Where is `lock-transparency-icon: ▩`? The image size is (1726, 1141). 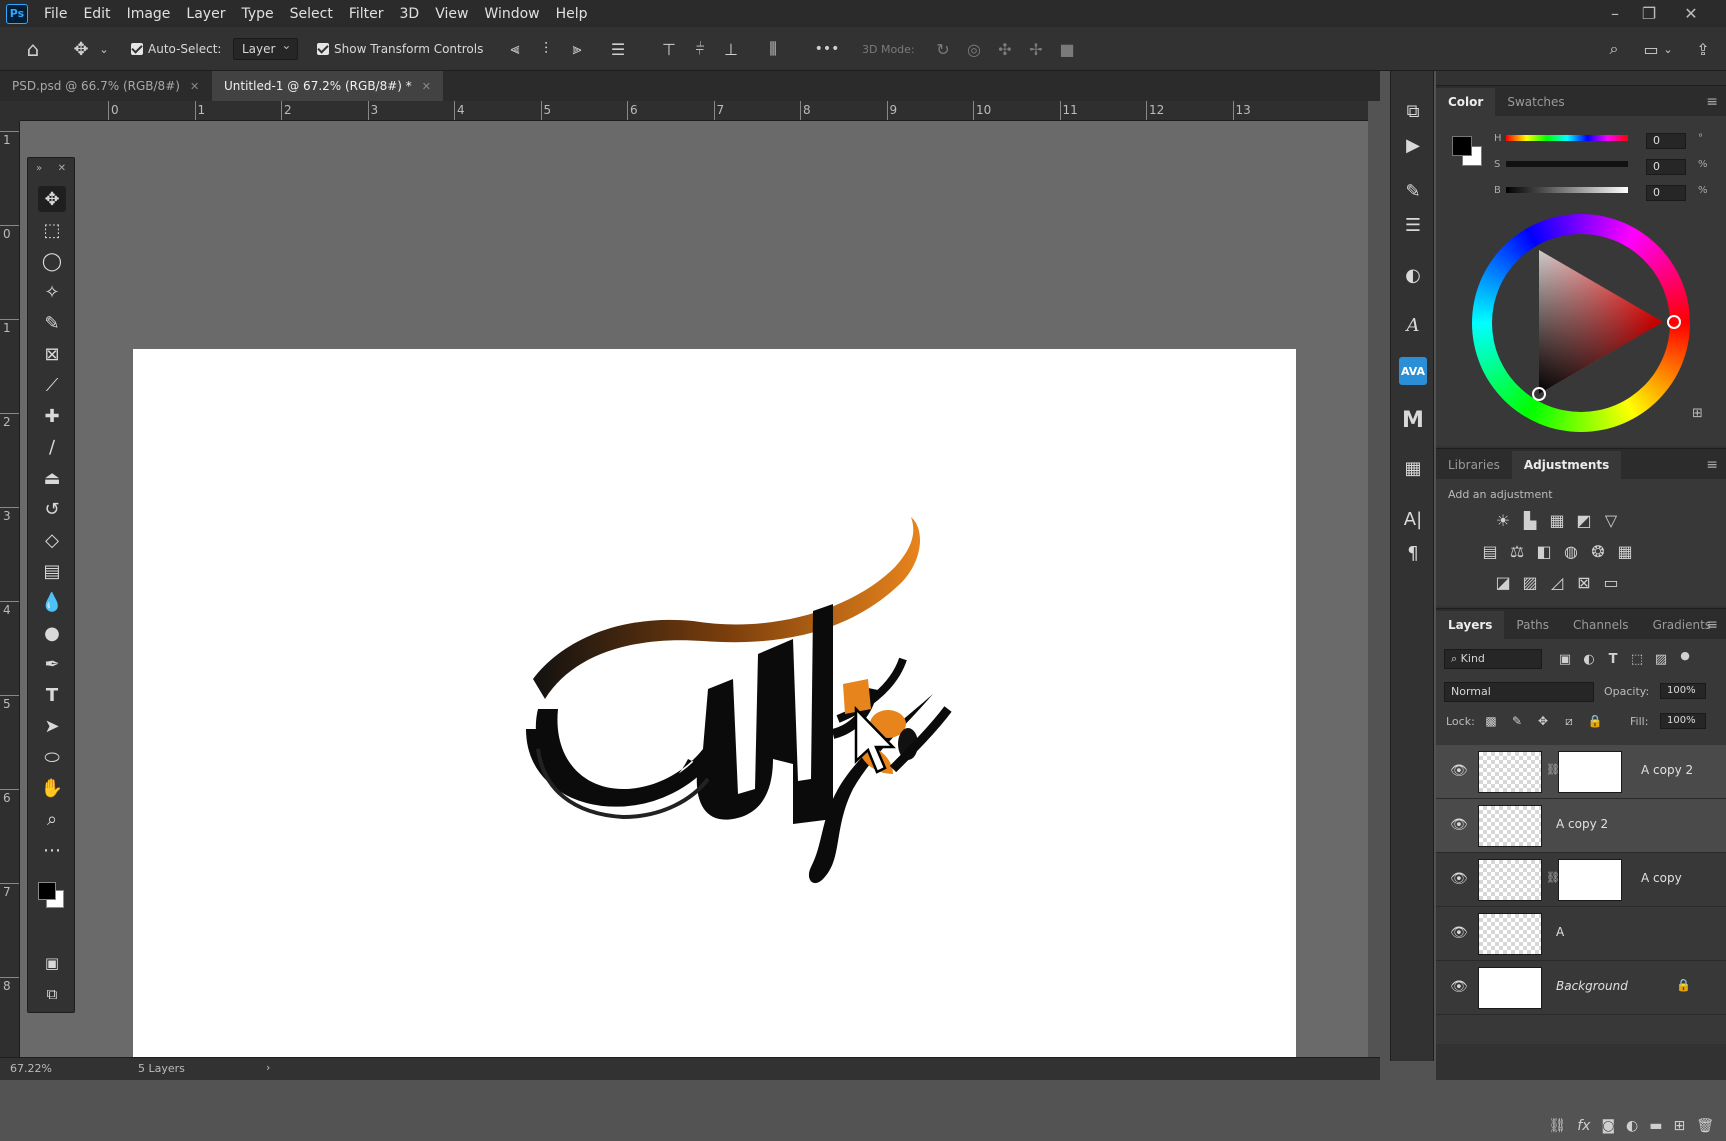 lock-transparency-icon: ▩ is located at coordinates (1491, 721).